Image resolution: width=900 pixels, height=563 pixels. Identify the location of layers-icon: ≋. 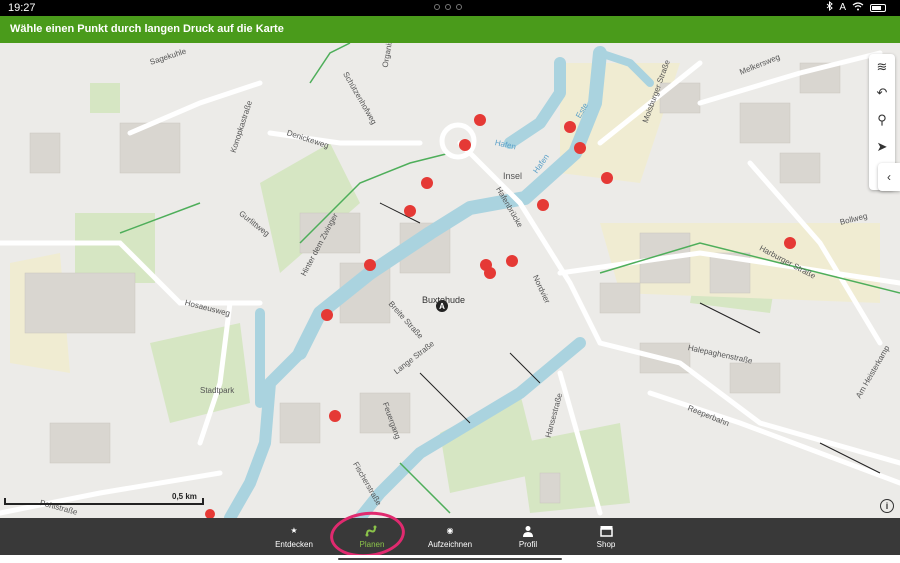
(882, 66).